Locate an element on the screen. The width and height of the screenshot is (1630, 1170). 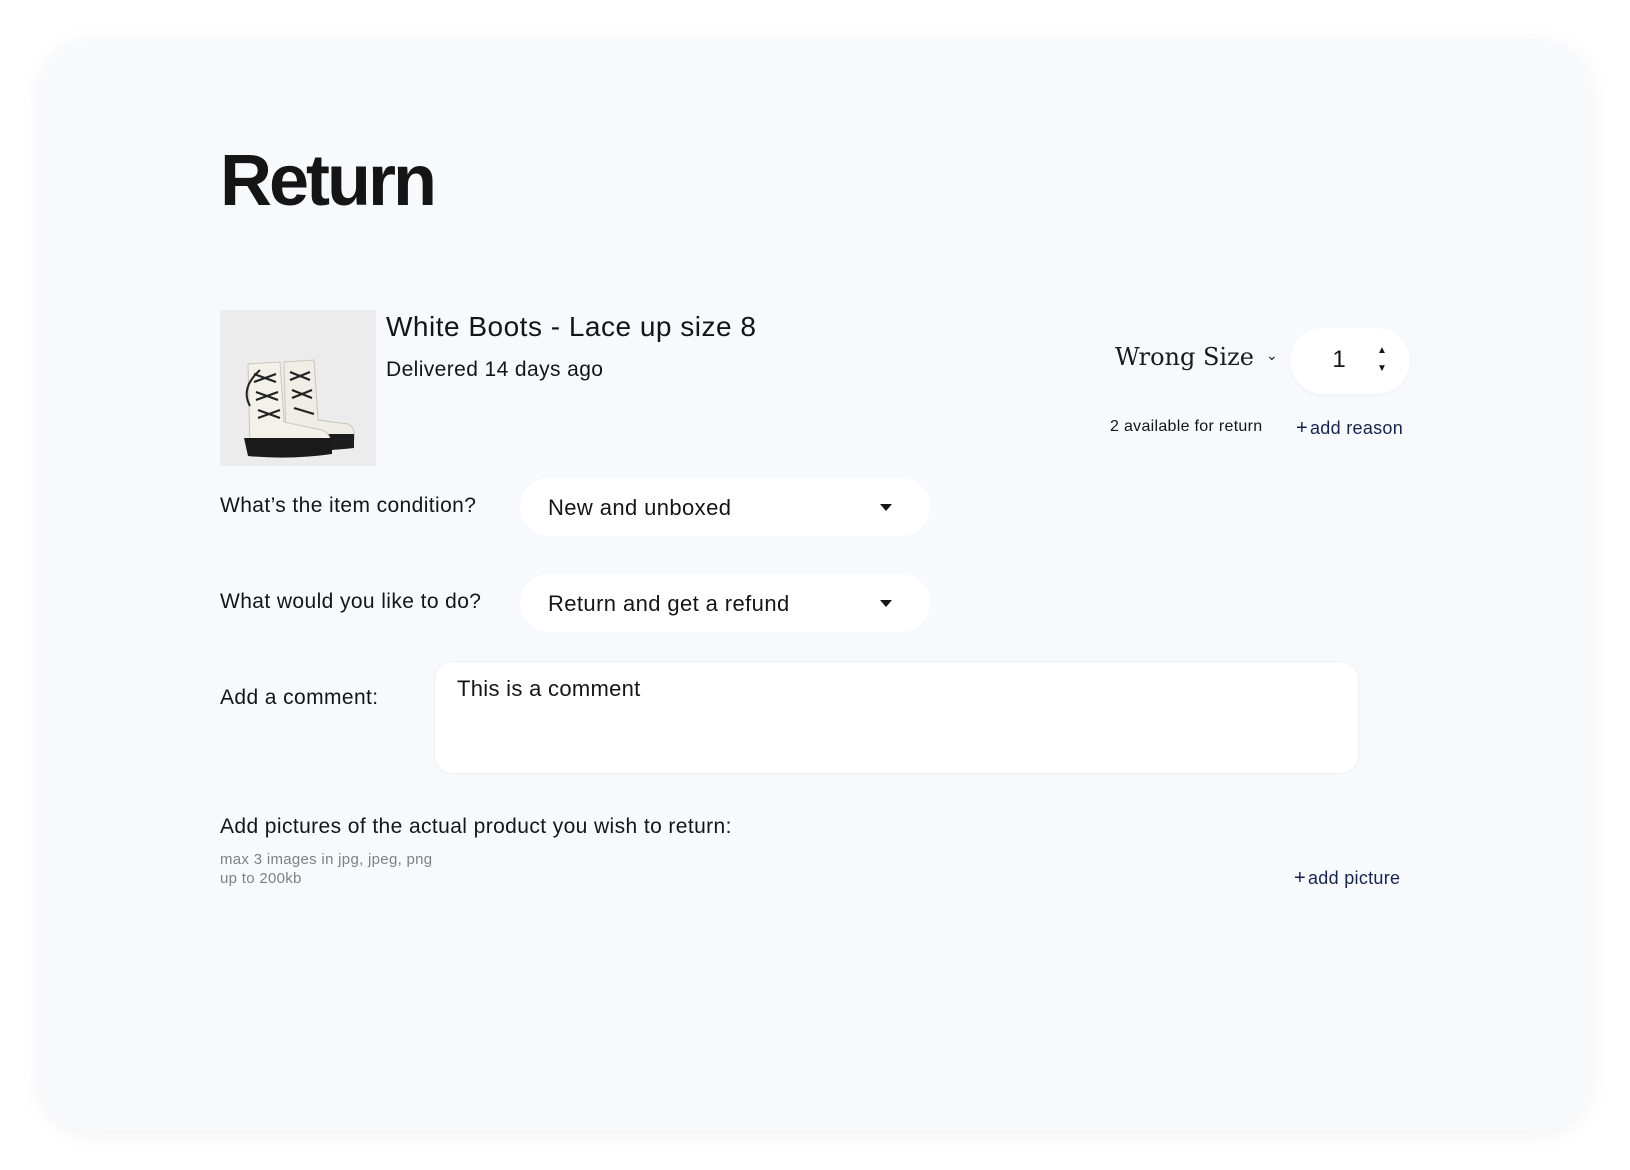
available-count: 2 available for return is located at coordinates (1186, 426).